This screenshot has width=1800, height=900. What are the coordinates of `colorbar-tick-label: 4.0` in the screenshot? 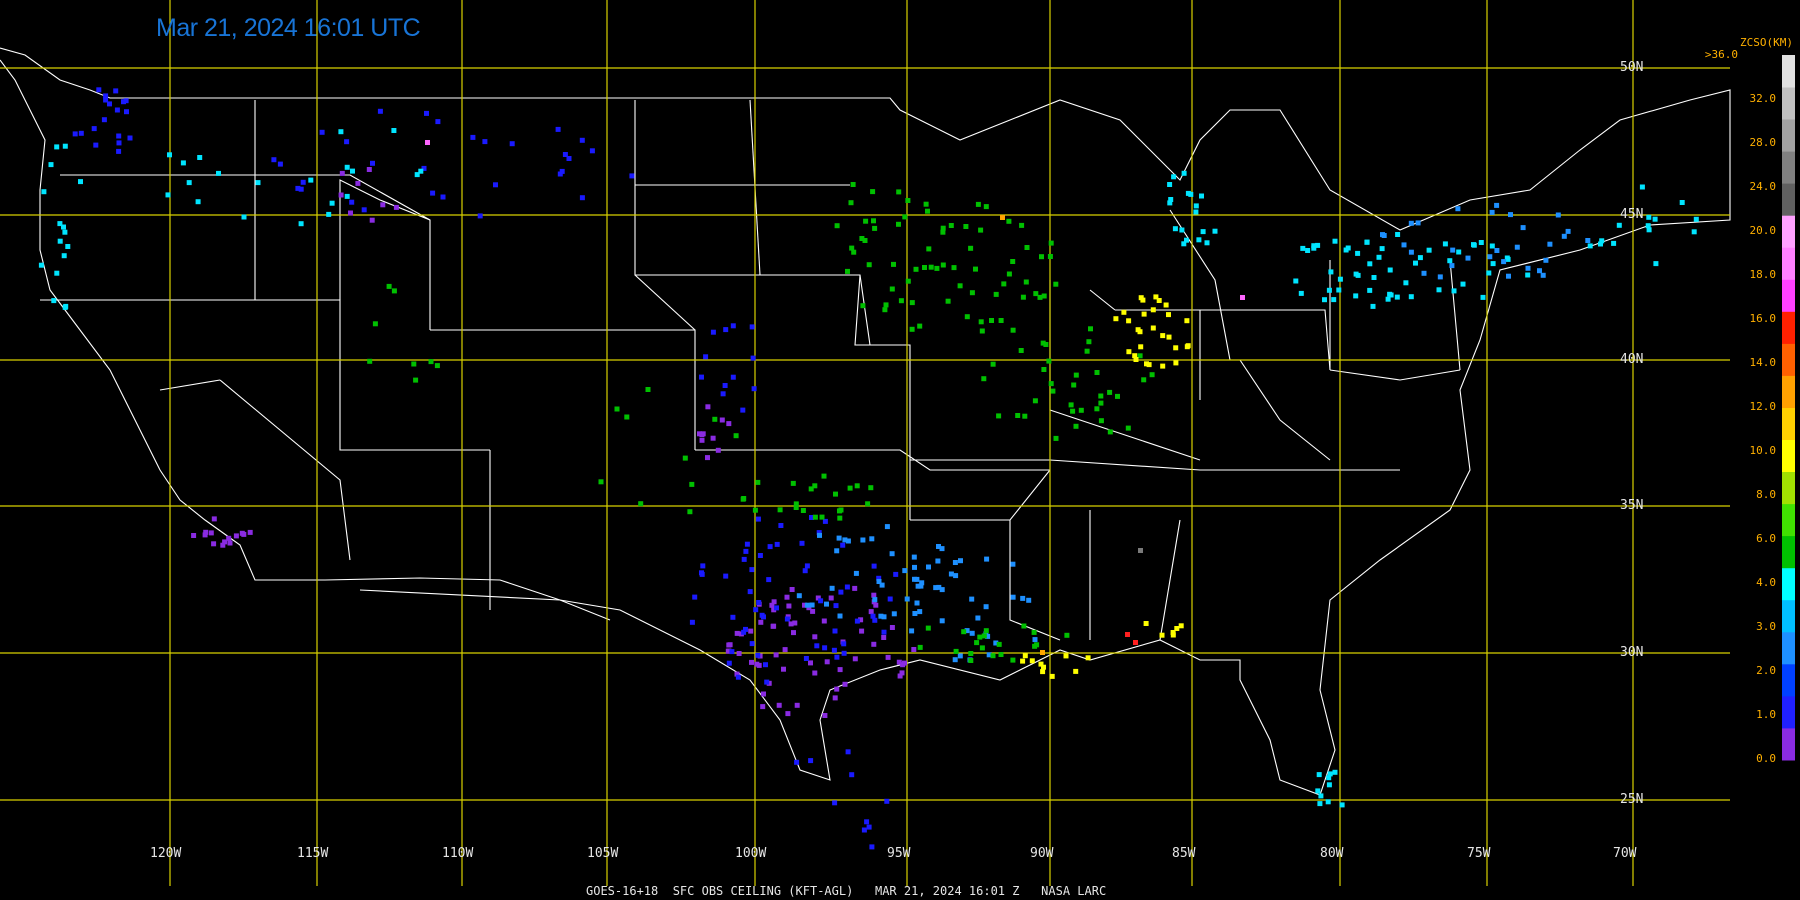 It's located at (1766, 582).